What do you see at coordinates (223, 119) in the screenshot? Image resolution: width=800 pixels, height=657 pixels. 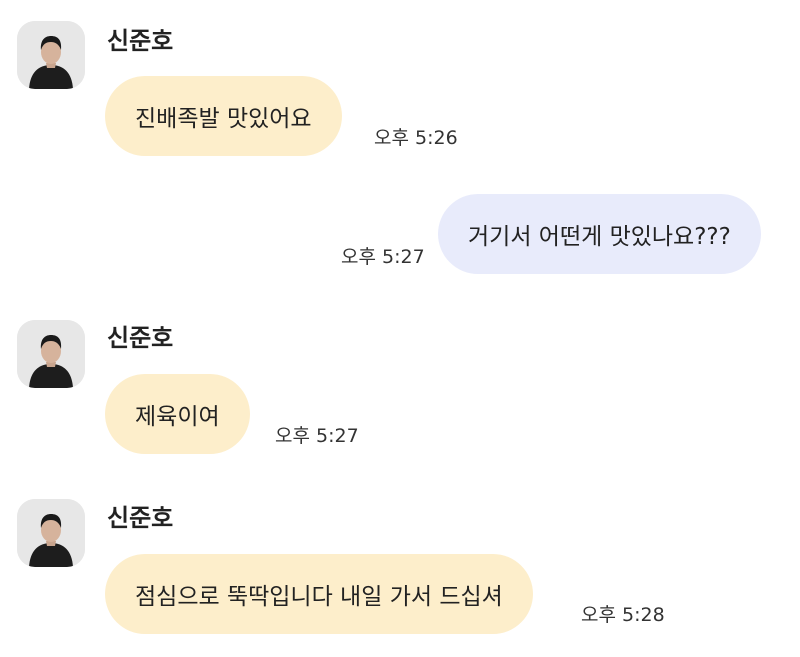 I see `message-text: 진배족발 맛있어요` at bounding box center [223, 119].